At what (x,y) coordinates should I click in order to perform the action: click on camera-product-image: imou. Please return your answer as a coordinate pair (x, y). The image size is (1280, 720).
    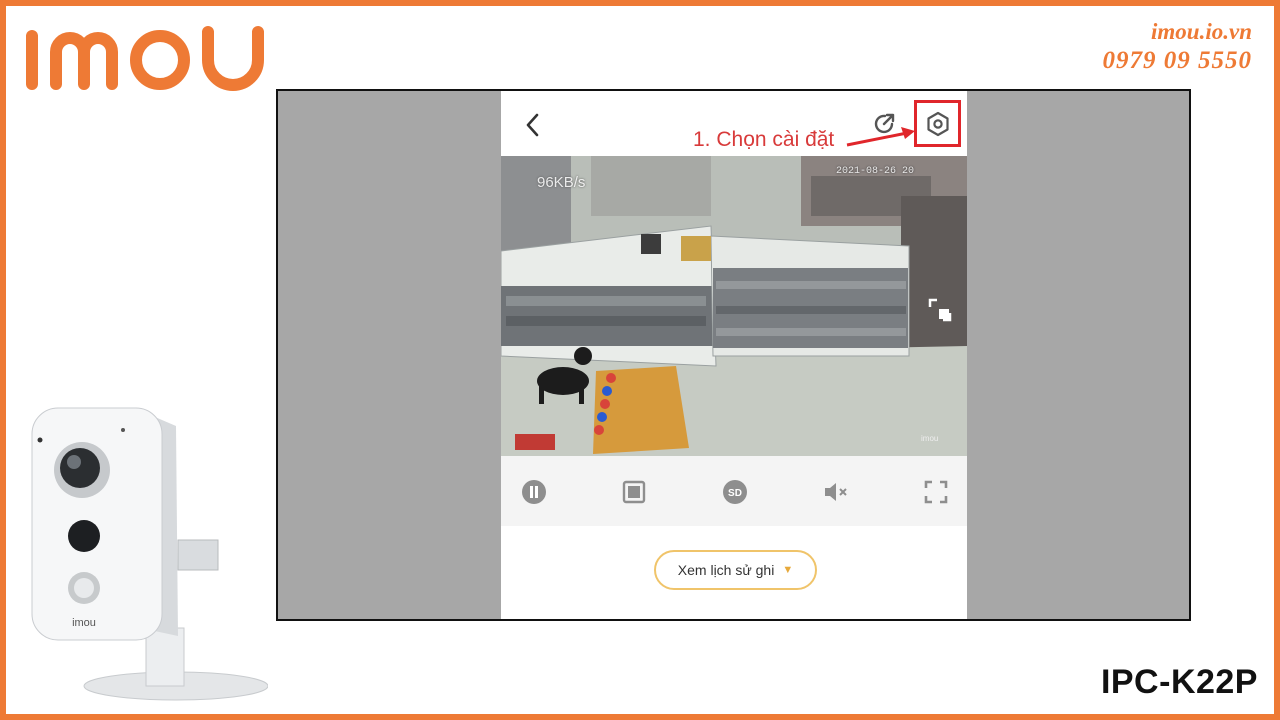
    Looking at the image, I should click on (149, 554).